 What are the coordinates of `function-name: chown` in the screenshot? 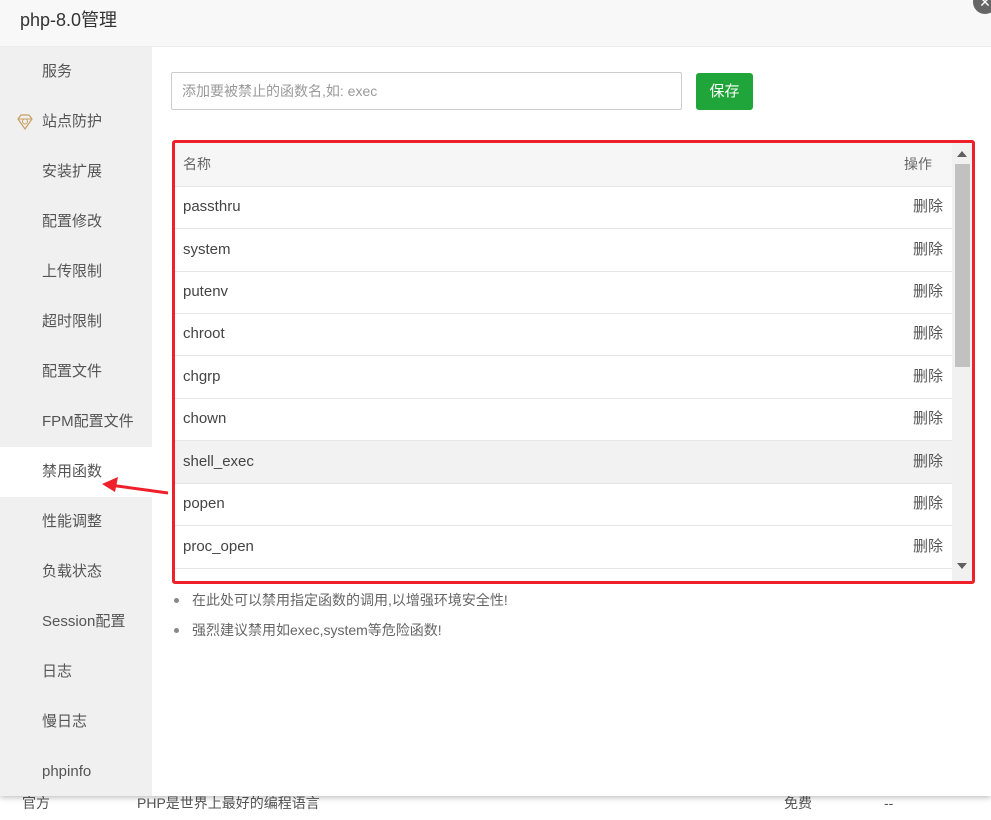 It's located at (205, 418).